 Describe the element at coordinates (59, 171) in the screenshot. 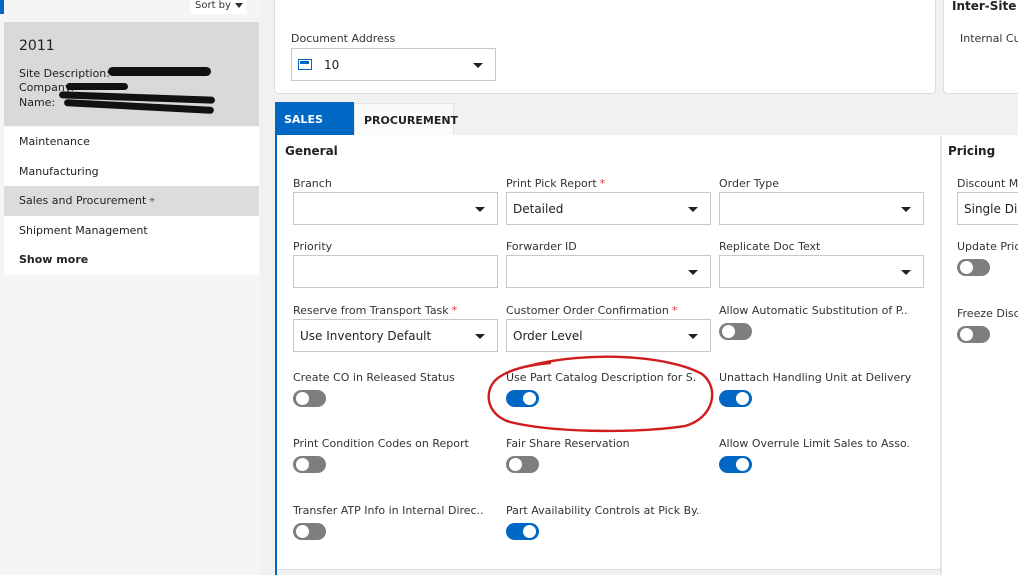

I see `sidebar-item-label: Manufacturing` at that location.